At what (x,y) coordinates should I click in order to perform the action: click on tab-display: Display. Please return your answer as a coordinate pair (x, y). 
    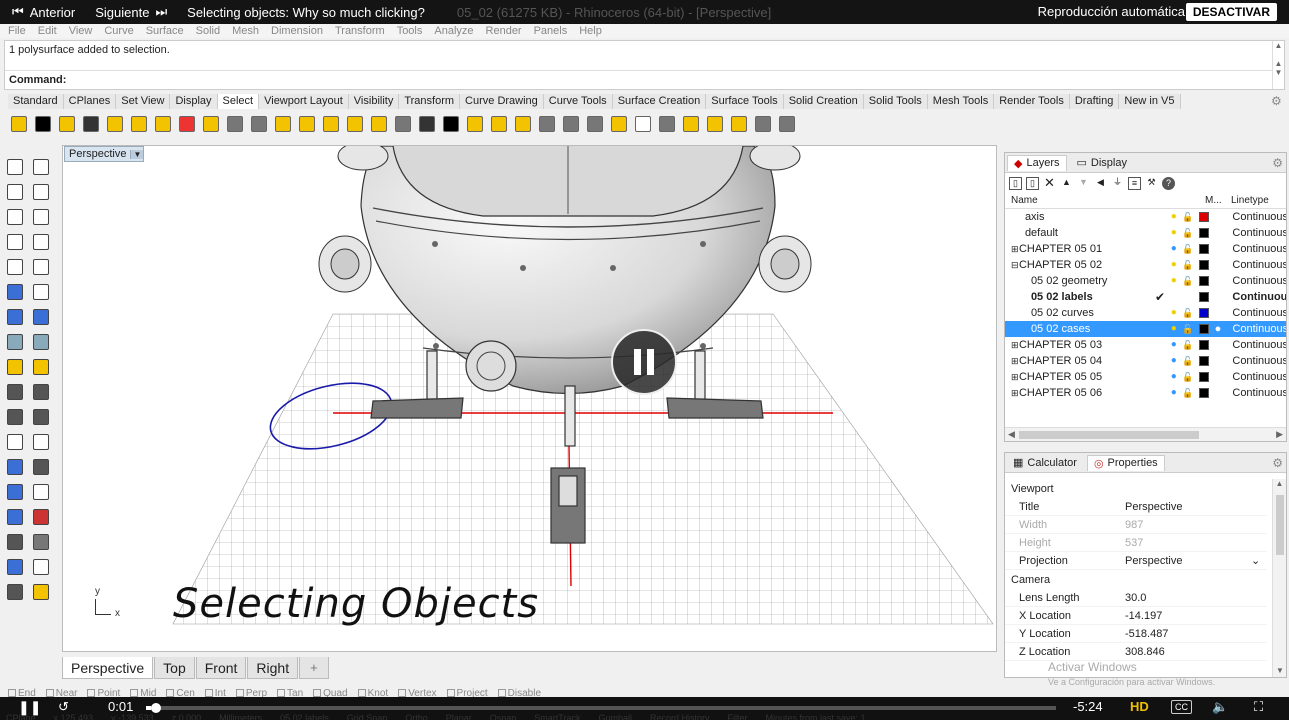
    Looking at the image, I should click on (194, 101).